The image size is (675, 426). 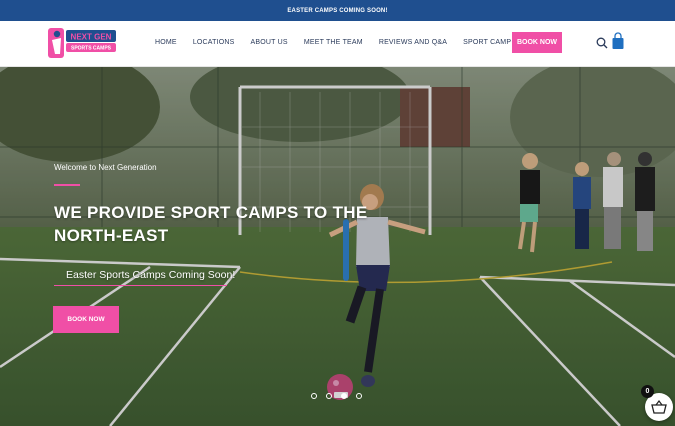 What do you see at coordinates (647, 391) in the screenshot?
I see `cart-count-badge: 0` at bounding box center [647, 391].